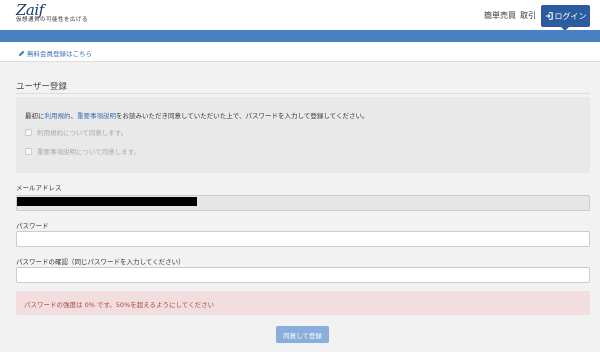 This screenshot has width=600, height=352. I want to click on disclosure-checkbox-label: 重要事項説明について同意します。, so click(89, 152).